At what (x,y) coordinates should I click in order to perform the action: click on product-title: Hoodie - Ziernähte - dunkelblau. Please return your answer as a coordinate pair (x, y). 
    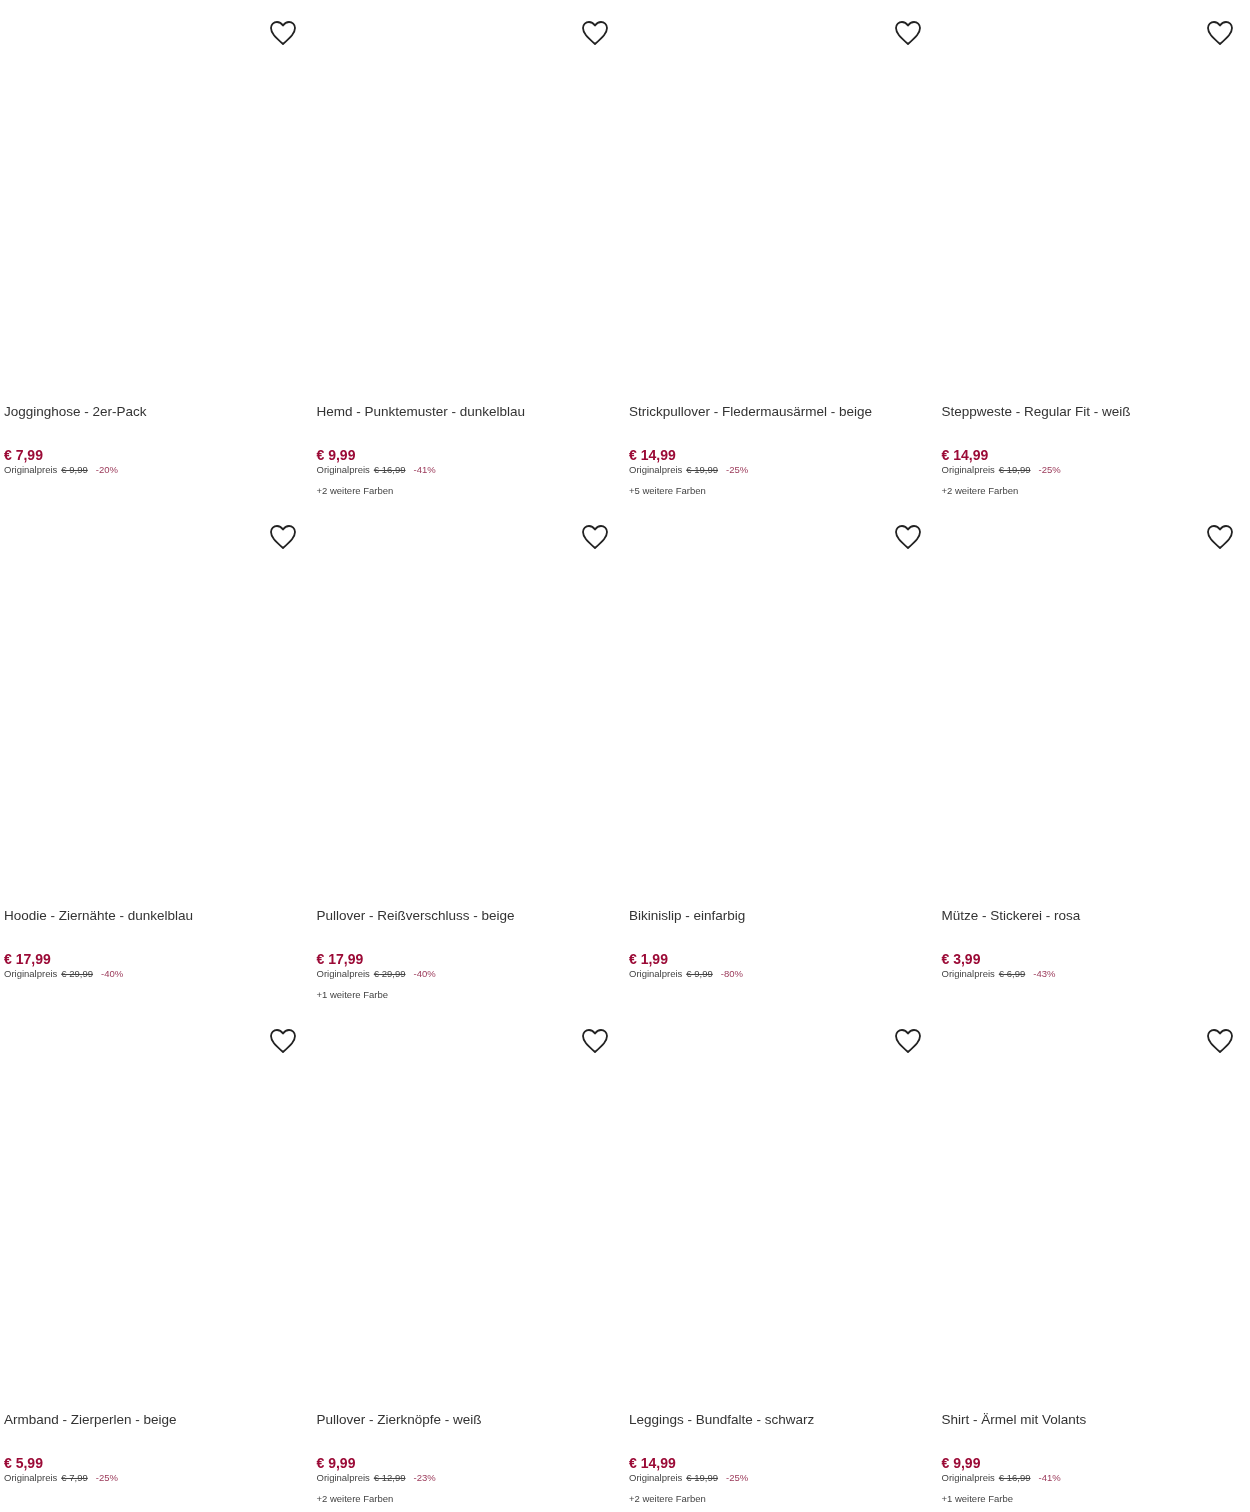
    Looking at the image, I should click on (99, 916).